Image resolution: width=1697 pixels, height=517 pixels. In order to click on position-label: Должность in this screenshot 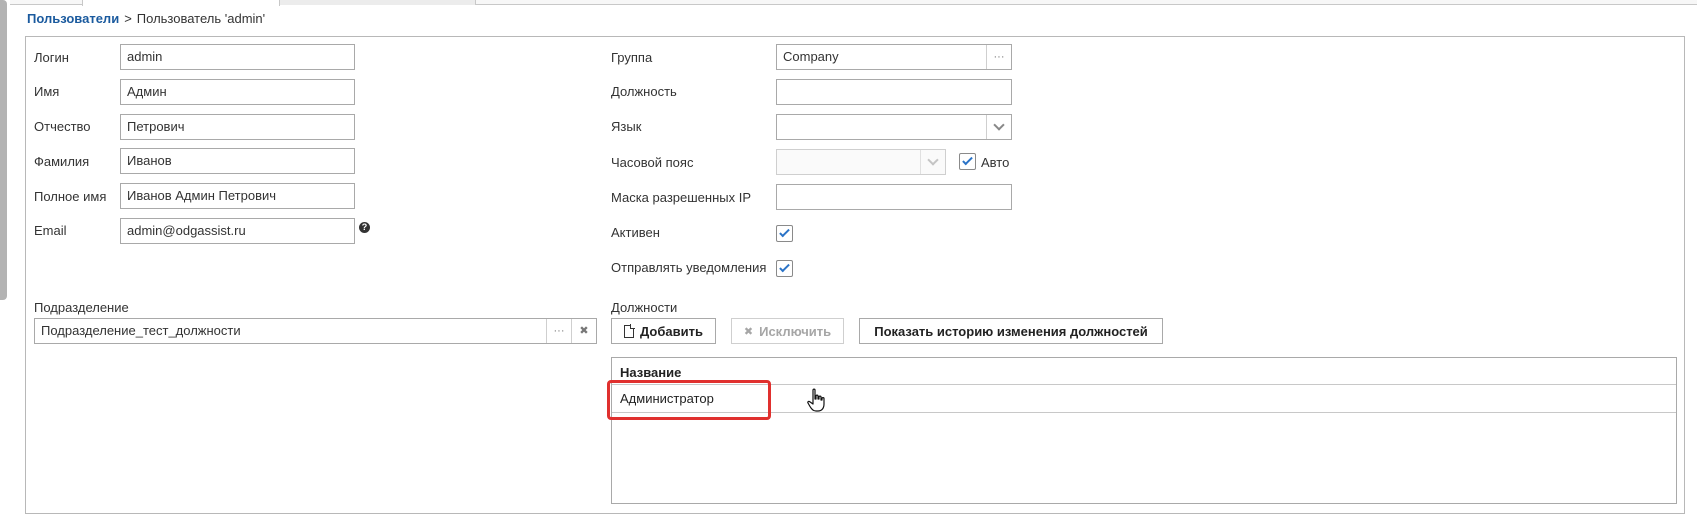, I will do `click(644, 91)`.